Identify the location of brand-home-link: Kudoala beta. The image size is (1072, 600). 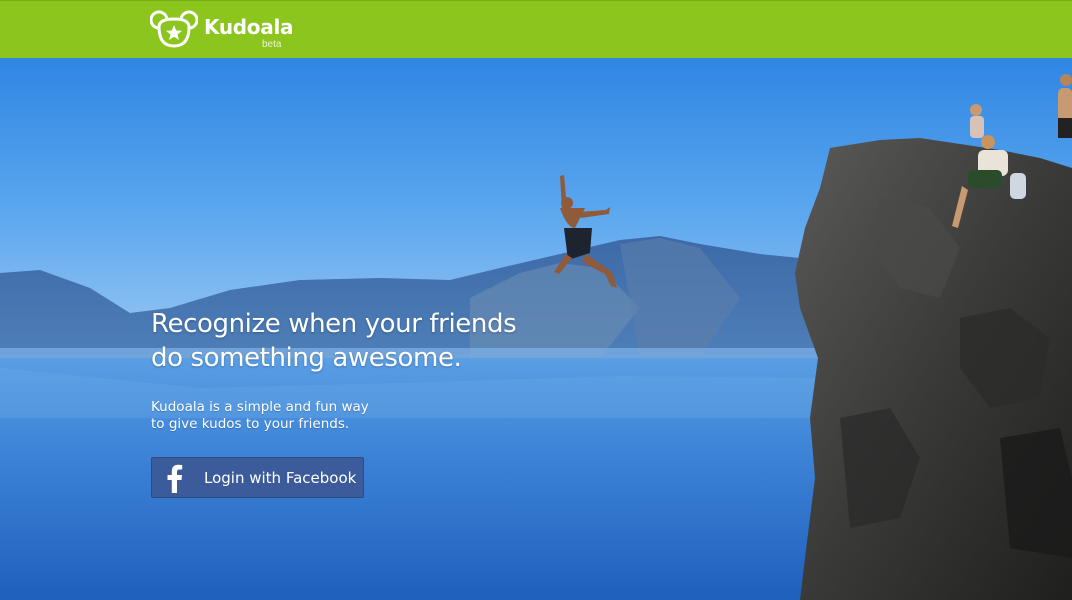
(222, 30).